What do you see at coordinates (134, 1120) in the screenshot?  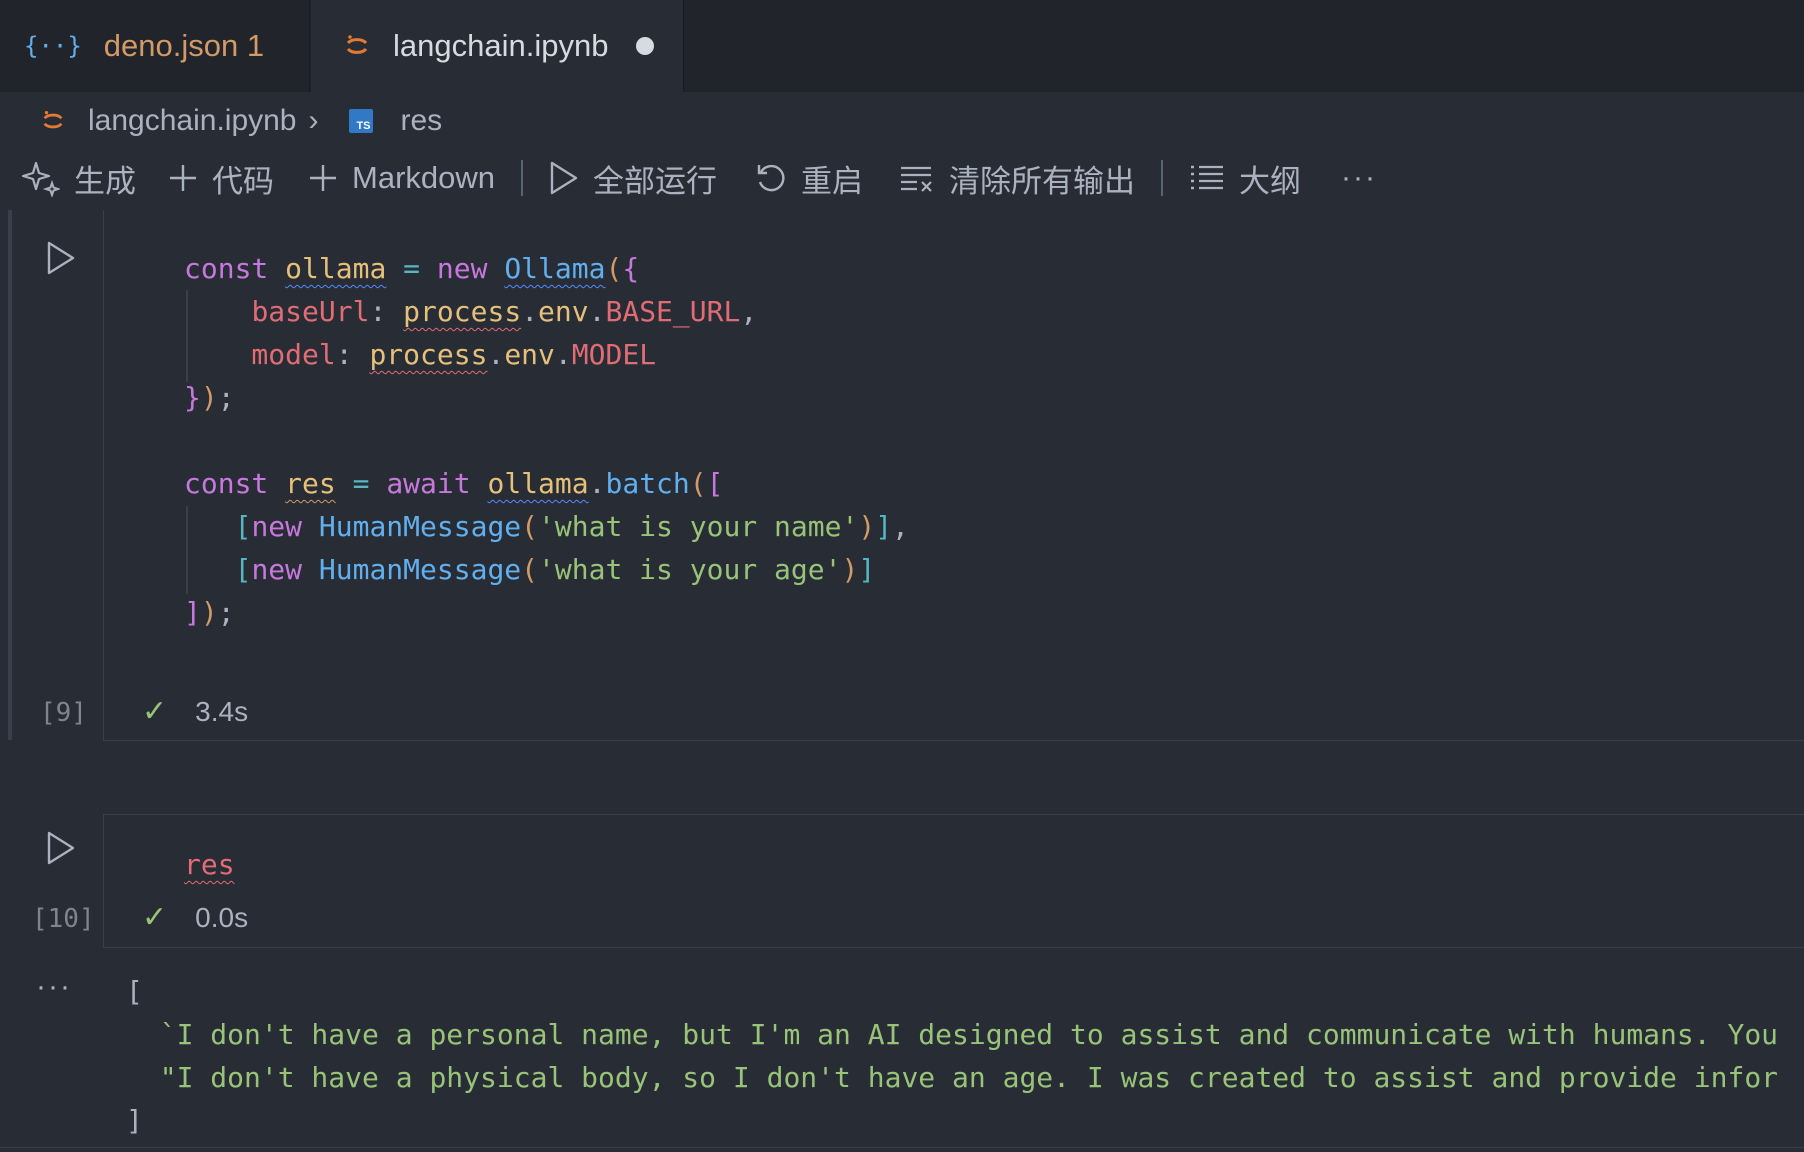 I see `output-bracket-close: ]` at bounding box center [134, 1120].